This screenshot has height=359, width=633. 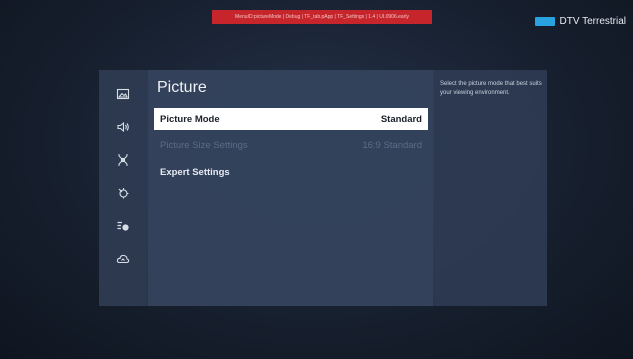 I want to click on nav-support, so click(x=123, y=226).